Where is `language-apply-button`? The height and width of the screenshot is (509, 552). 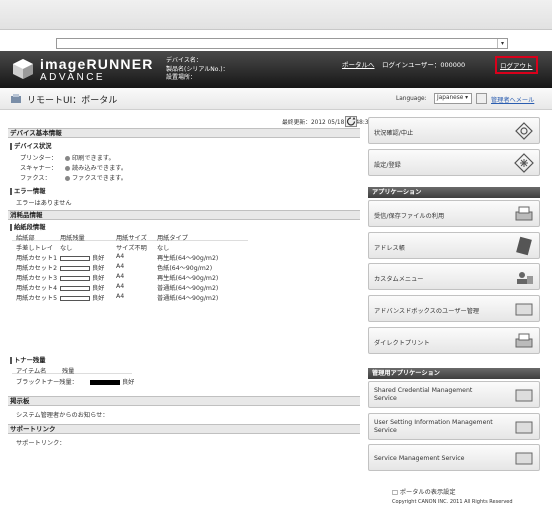
language-apply-button is located at coordinates (481, 98).